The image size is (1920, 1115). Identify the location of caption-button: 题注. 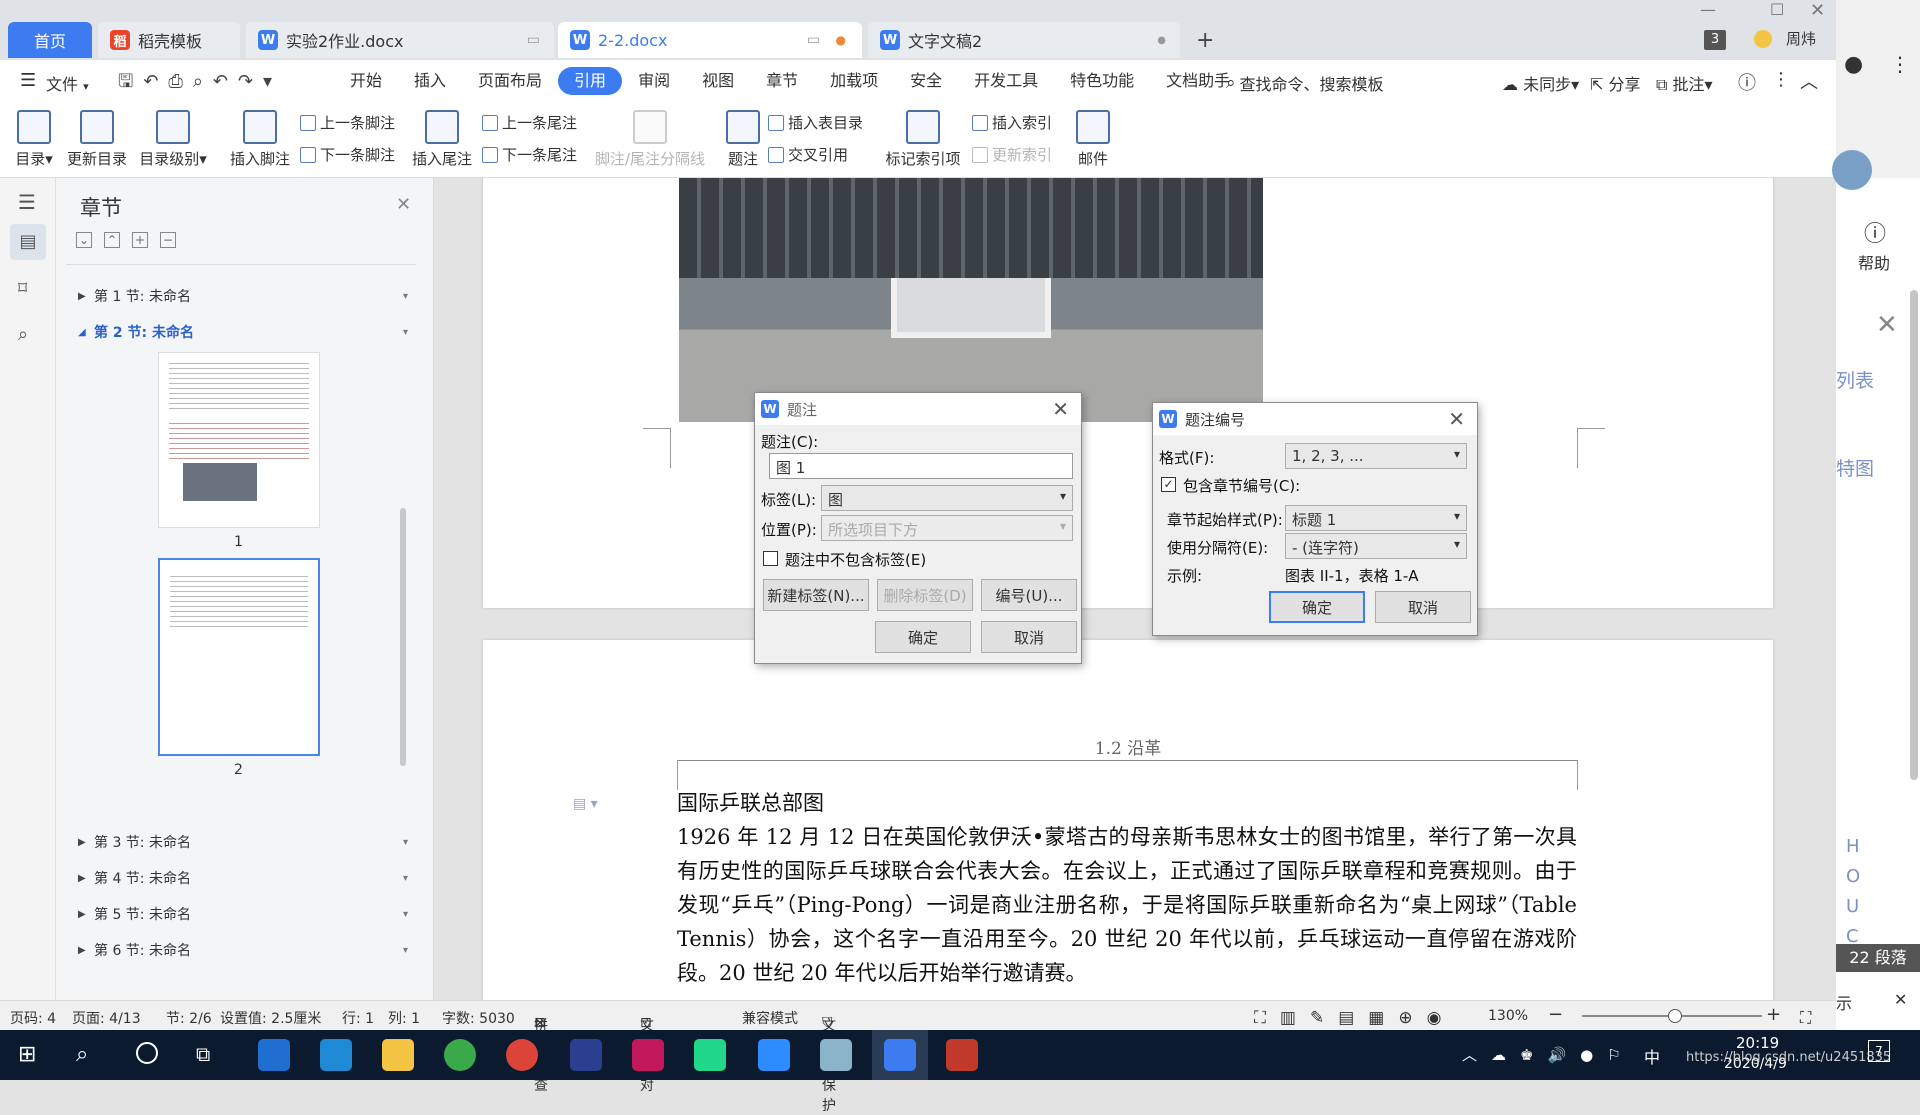
(743, 139).